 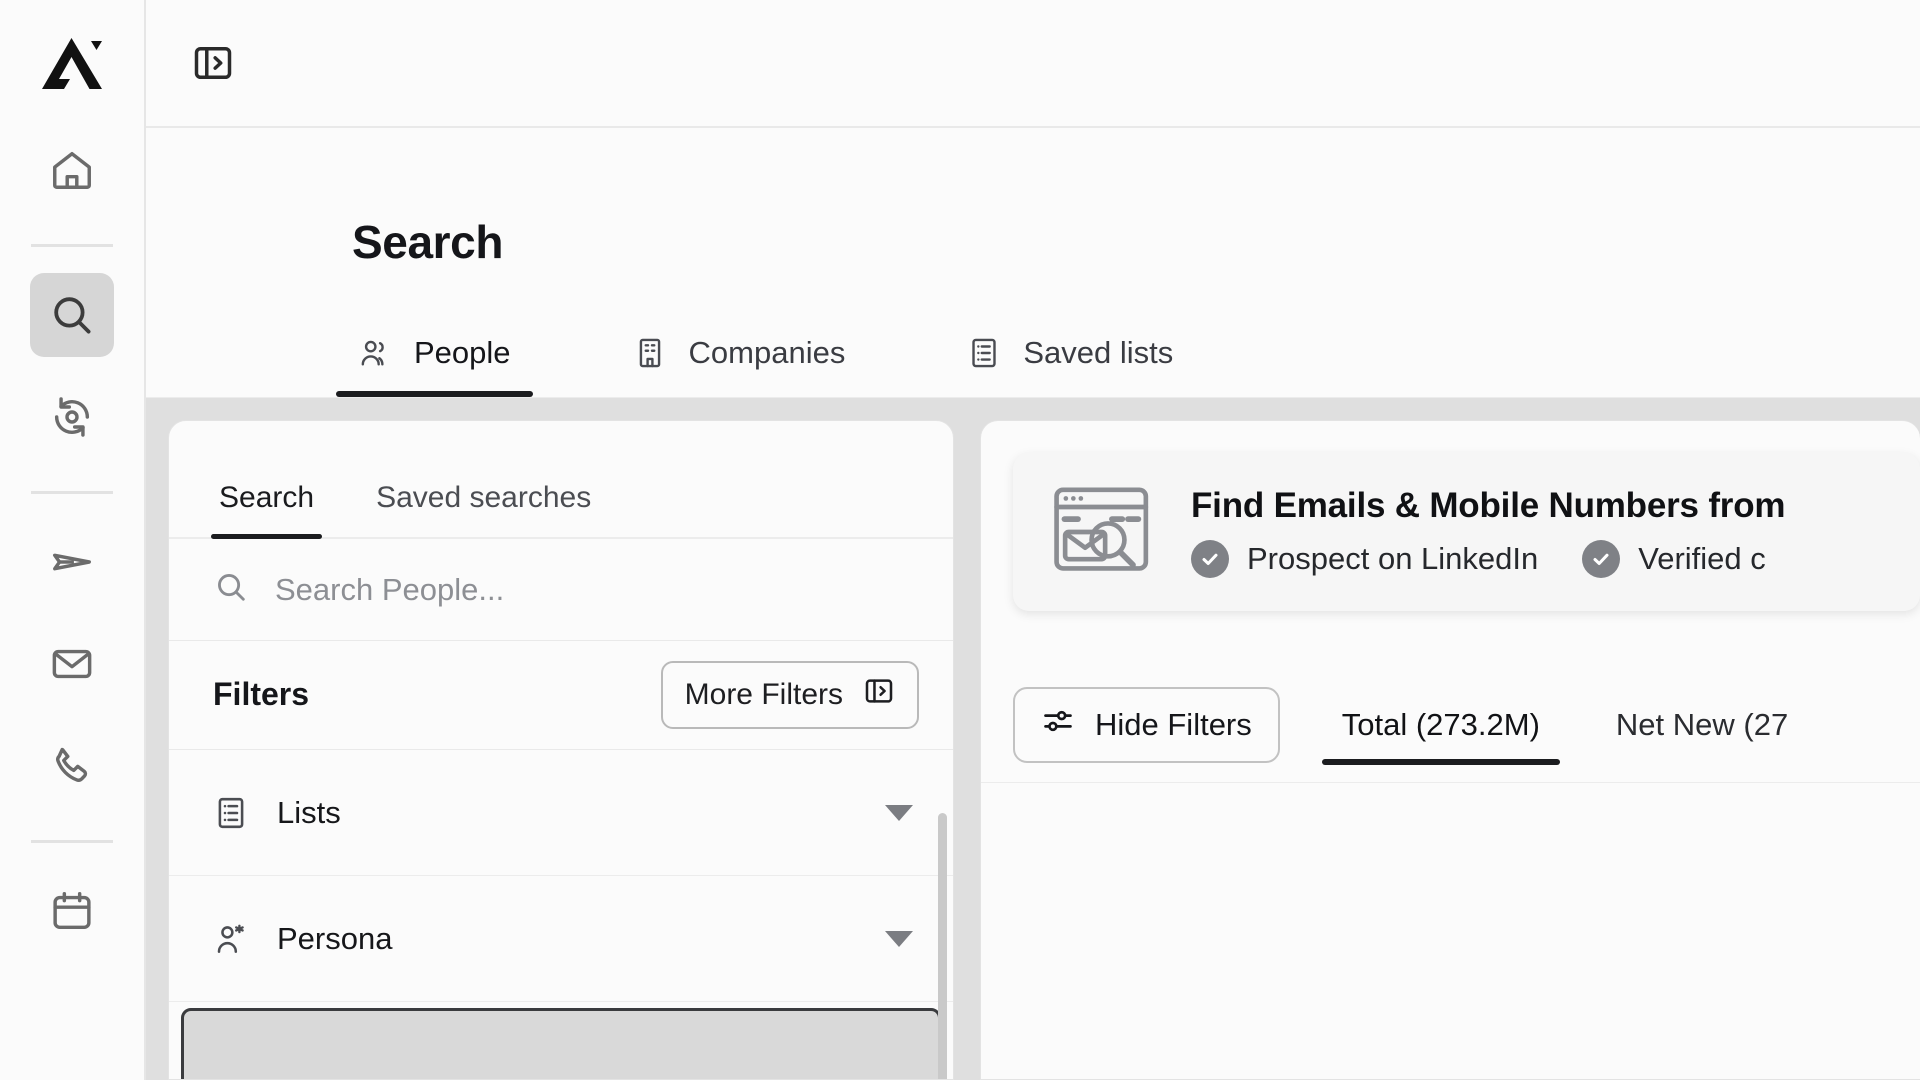 I want to click on filter-row-persona: Persona, so click(x=561, y=939).